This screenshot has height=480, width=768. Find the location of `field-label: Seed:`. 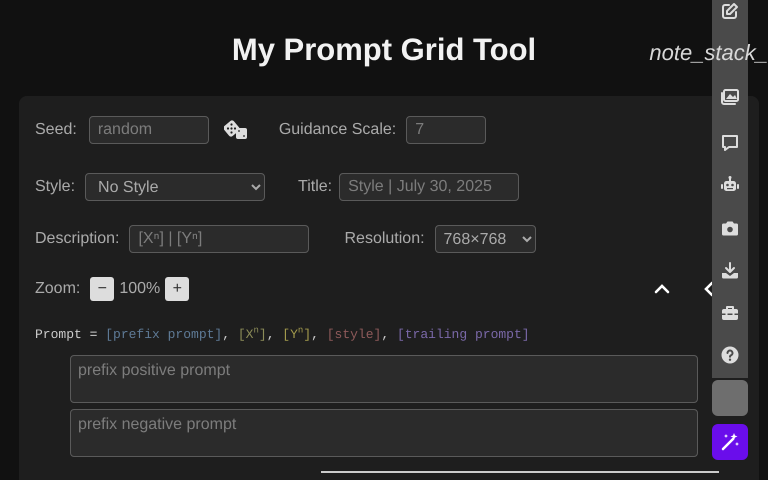

field-label: Seed: is located at coordinates (56, 130).